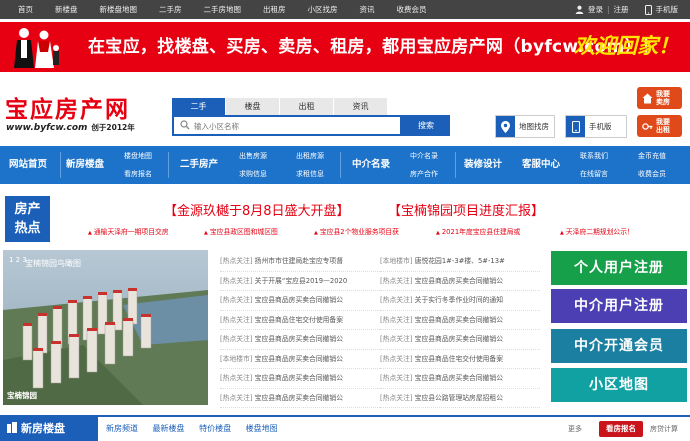 The image size is (690, 441). What do you see at coordinates (621, 429) in the screenshot?
I see `viewing-signup-button: 看房报名` at bounding box center [621, 429].